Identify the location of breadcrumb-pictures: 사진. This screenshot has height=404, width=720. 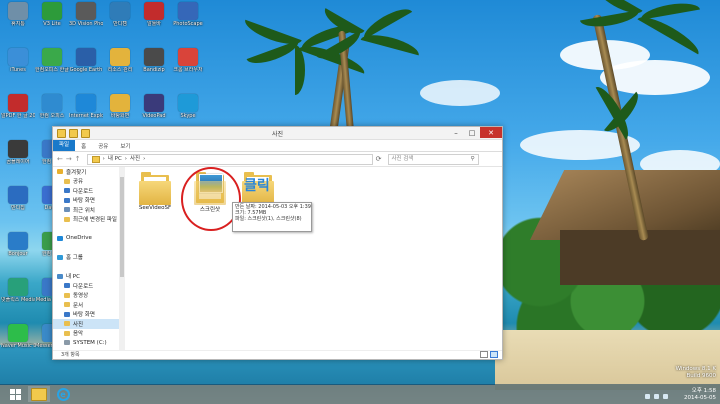
(135, 159).